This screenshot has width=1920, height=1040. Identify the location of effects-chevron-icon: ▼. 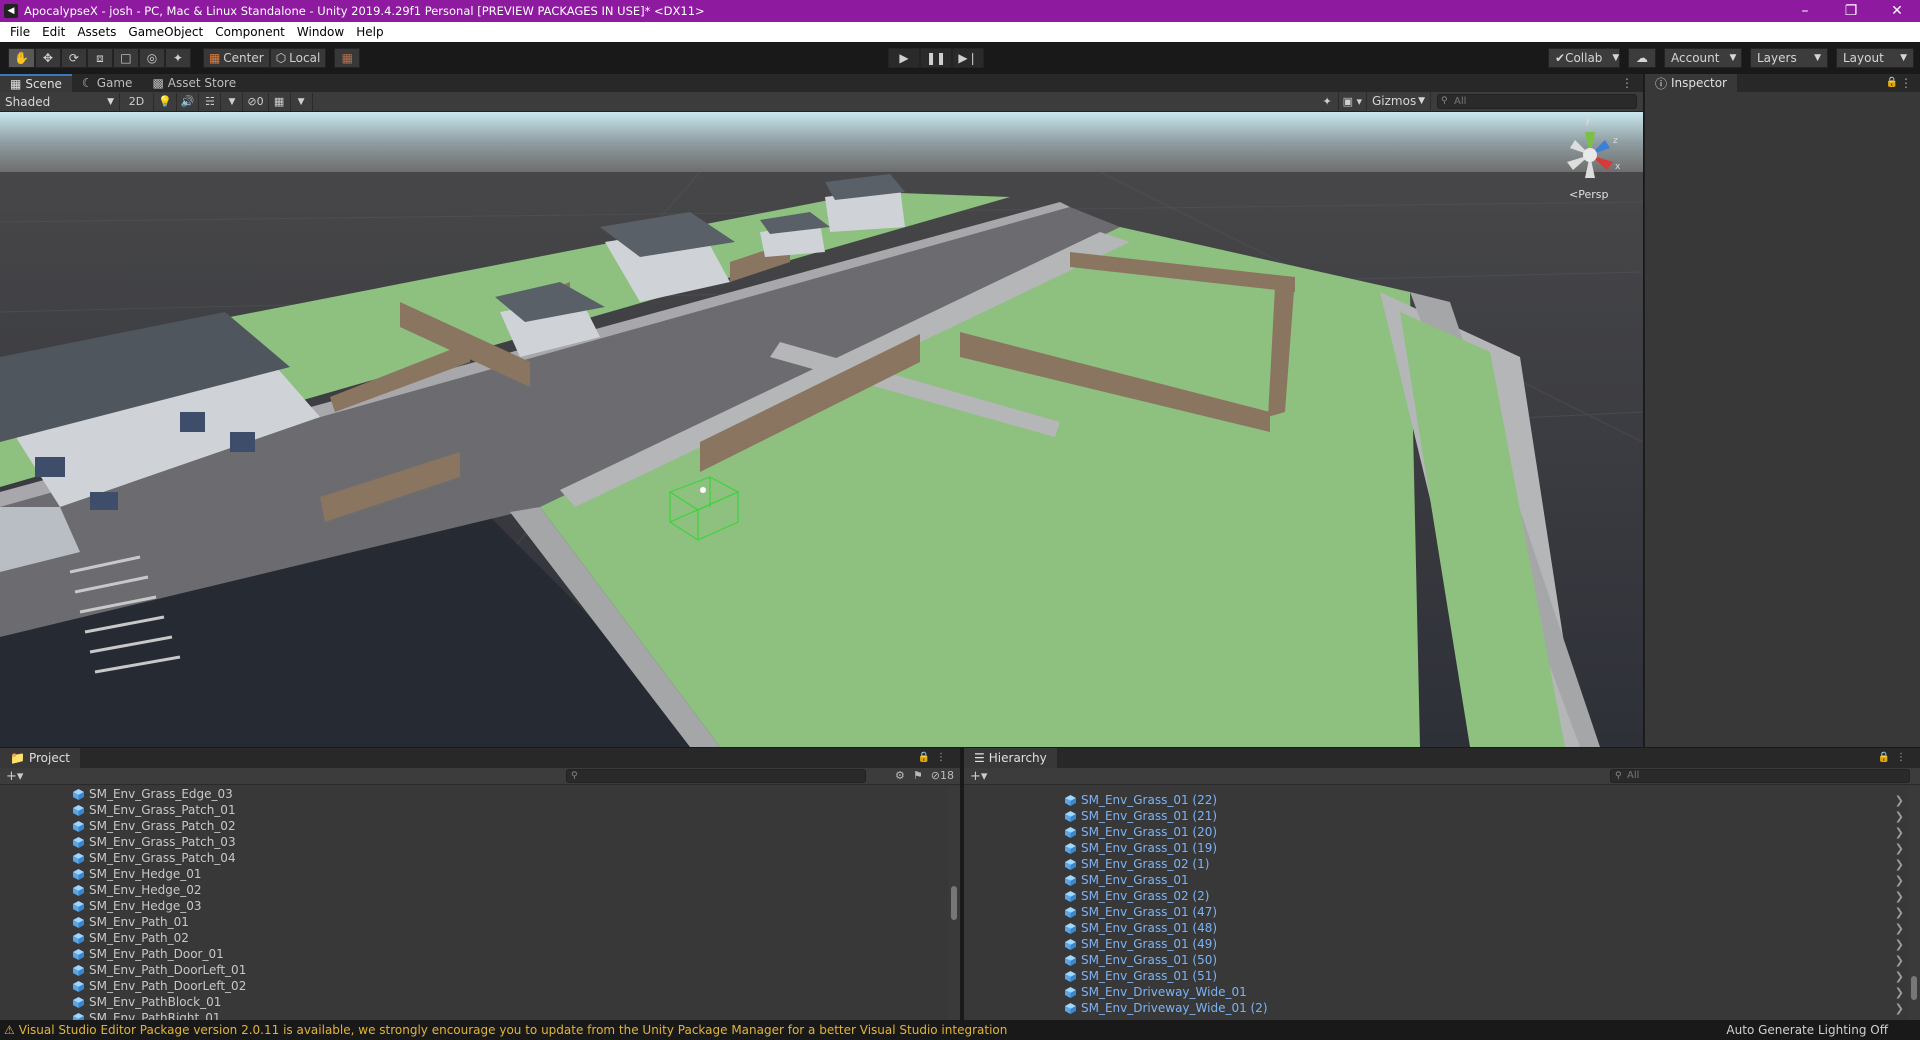
(232, 101).